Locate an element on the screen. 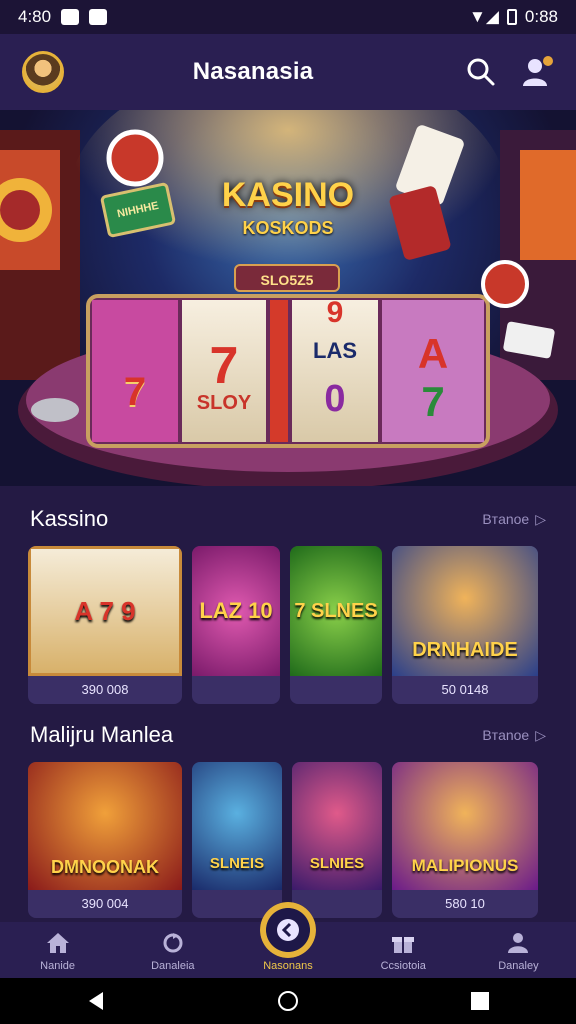 The height and width of the screenshot is (1024, 576). section-header-kassino: Kassino Bтanoe ▷ is located at coordinates (288, 519).